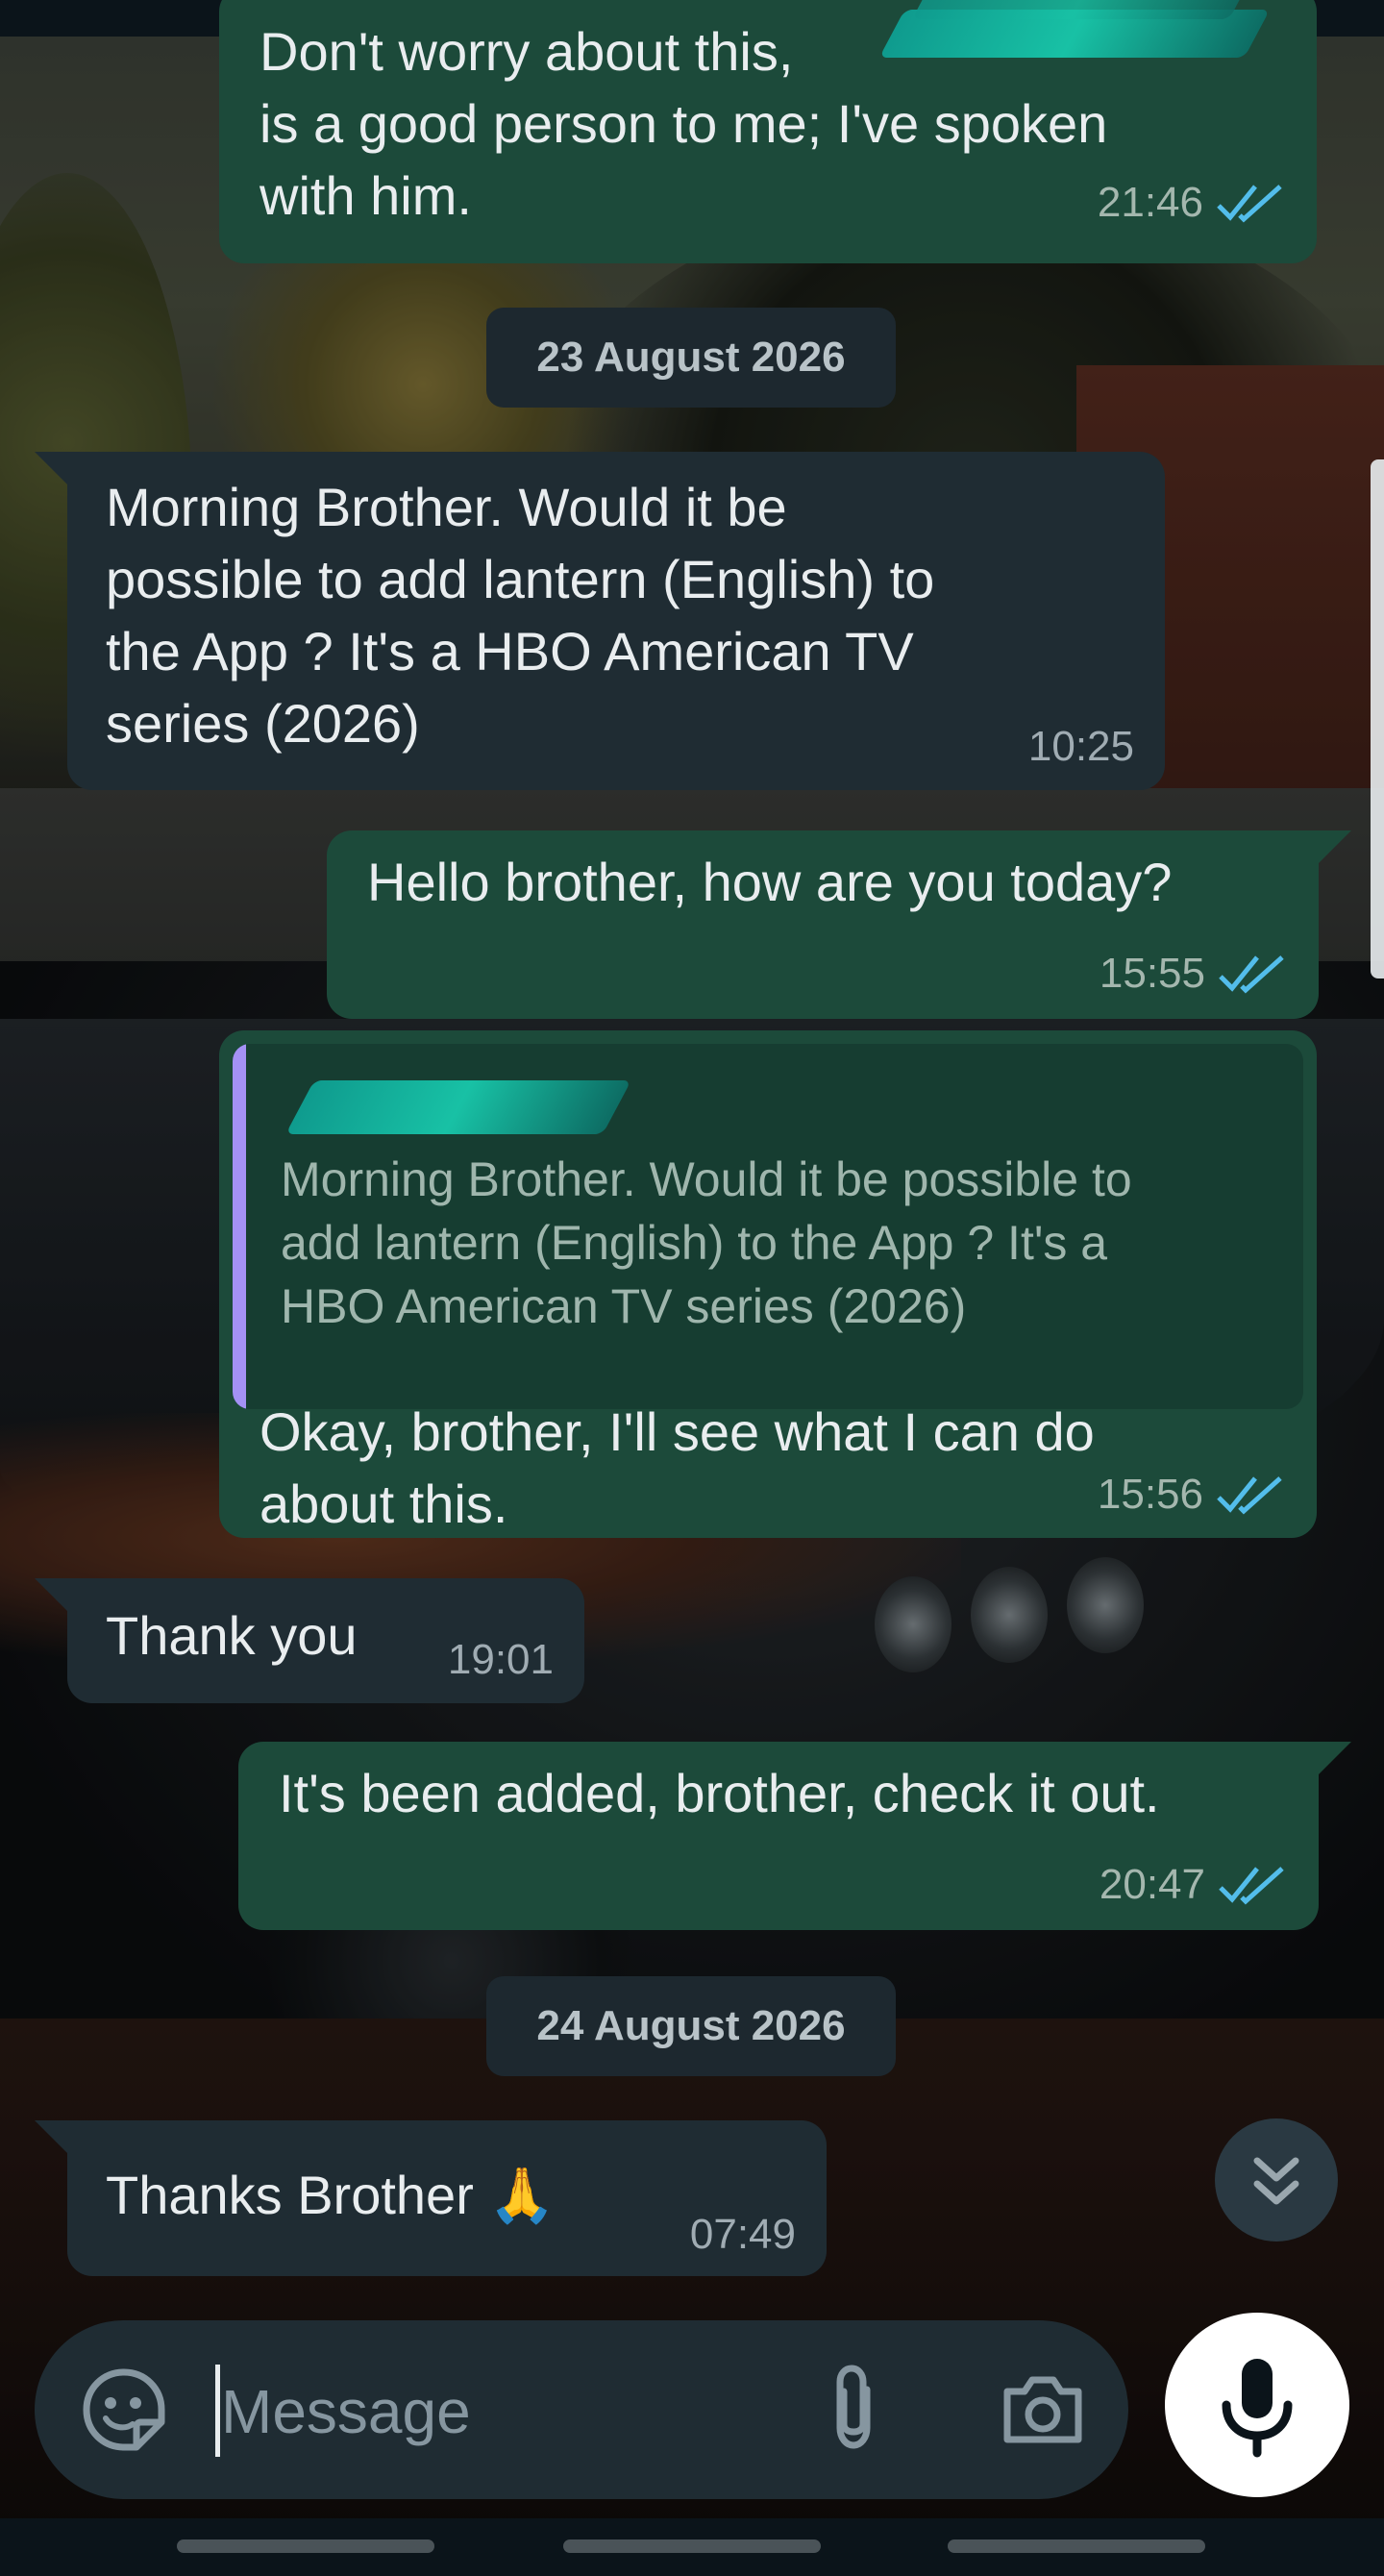  What do you see at coordinates (624, 1306) in the screenshot?
I see `quoted-text-line: HBO American TV series (2026)` at bounding box center [624, 1306].